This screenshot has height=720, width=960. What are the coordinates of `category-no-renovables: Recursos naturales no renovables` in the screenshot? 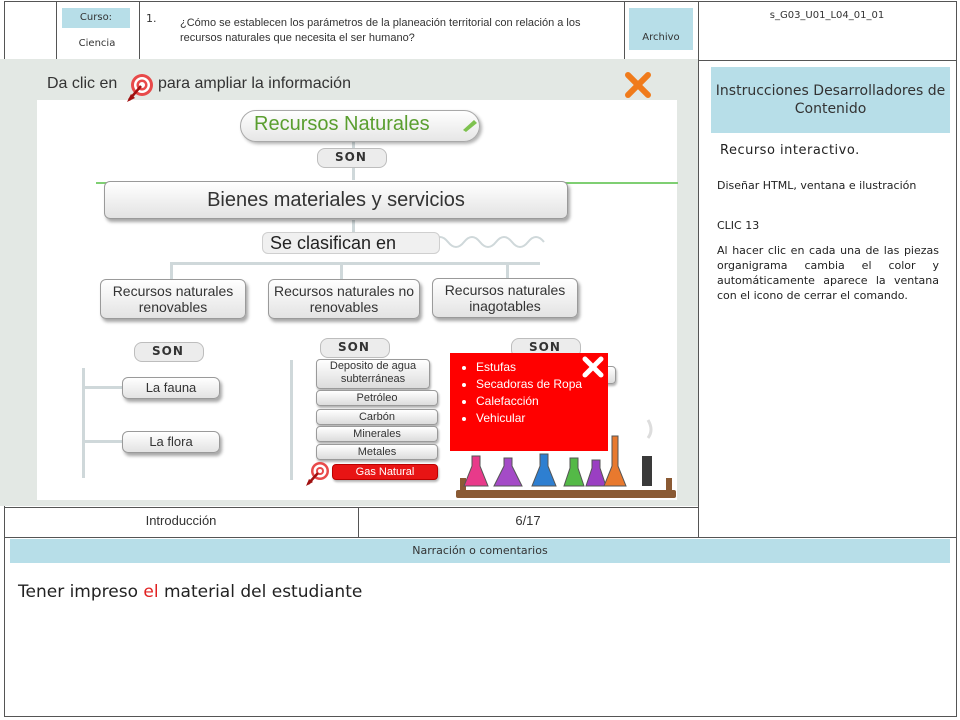 It's located at (344, 299).